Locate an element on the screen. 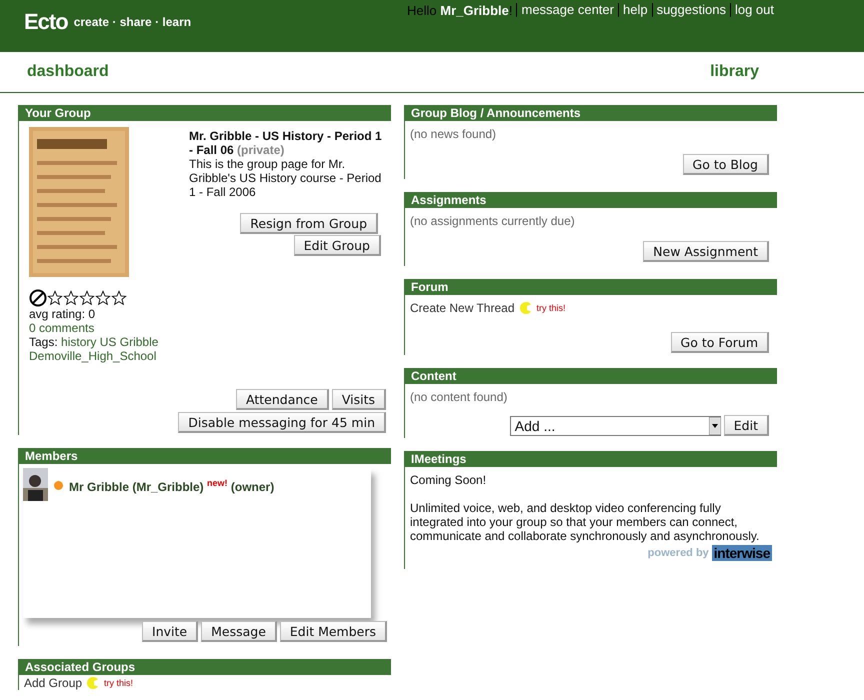 This screenshot has height=700, width=864. imeetings-description: Unlimited voice, web, and desktop video conferencing fully integrated into your group so that your members can connect, communicate and collaborate synchronously and asynchronously. is located at coordinates (585, 522).